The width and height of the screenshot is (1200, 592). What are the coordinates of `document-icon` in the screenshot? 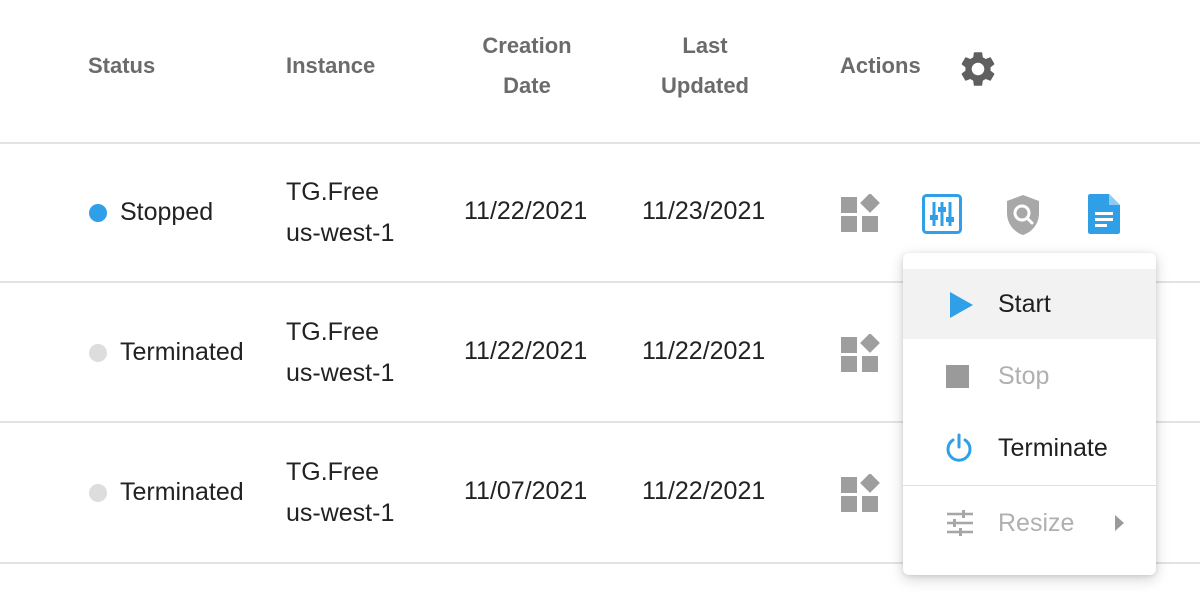 It's located at (1104, 214).